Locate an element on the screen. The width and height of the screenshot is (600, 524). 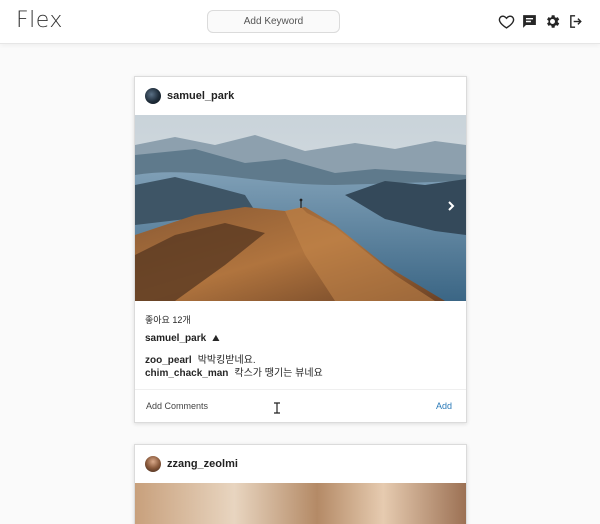
like-count: 좋아요 12개 is located at coordinates (168, 319).